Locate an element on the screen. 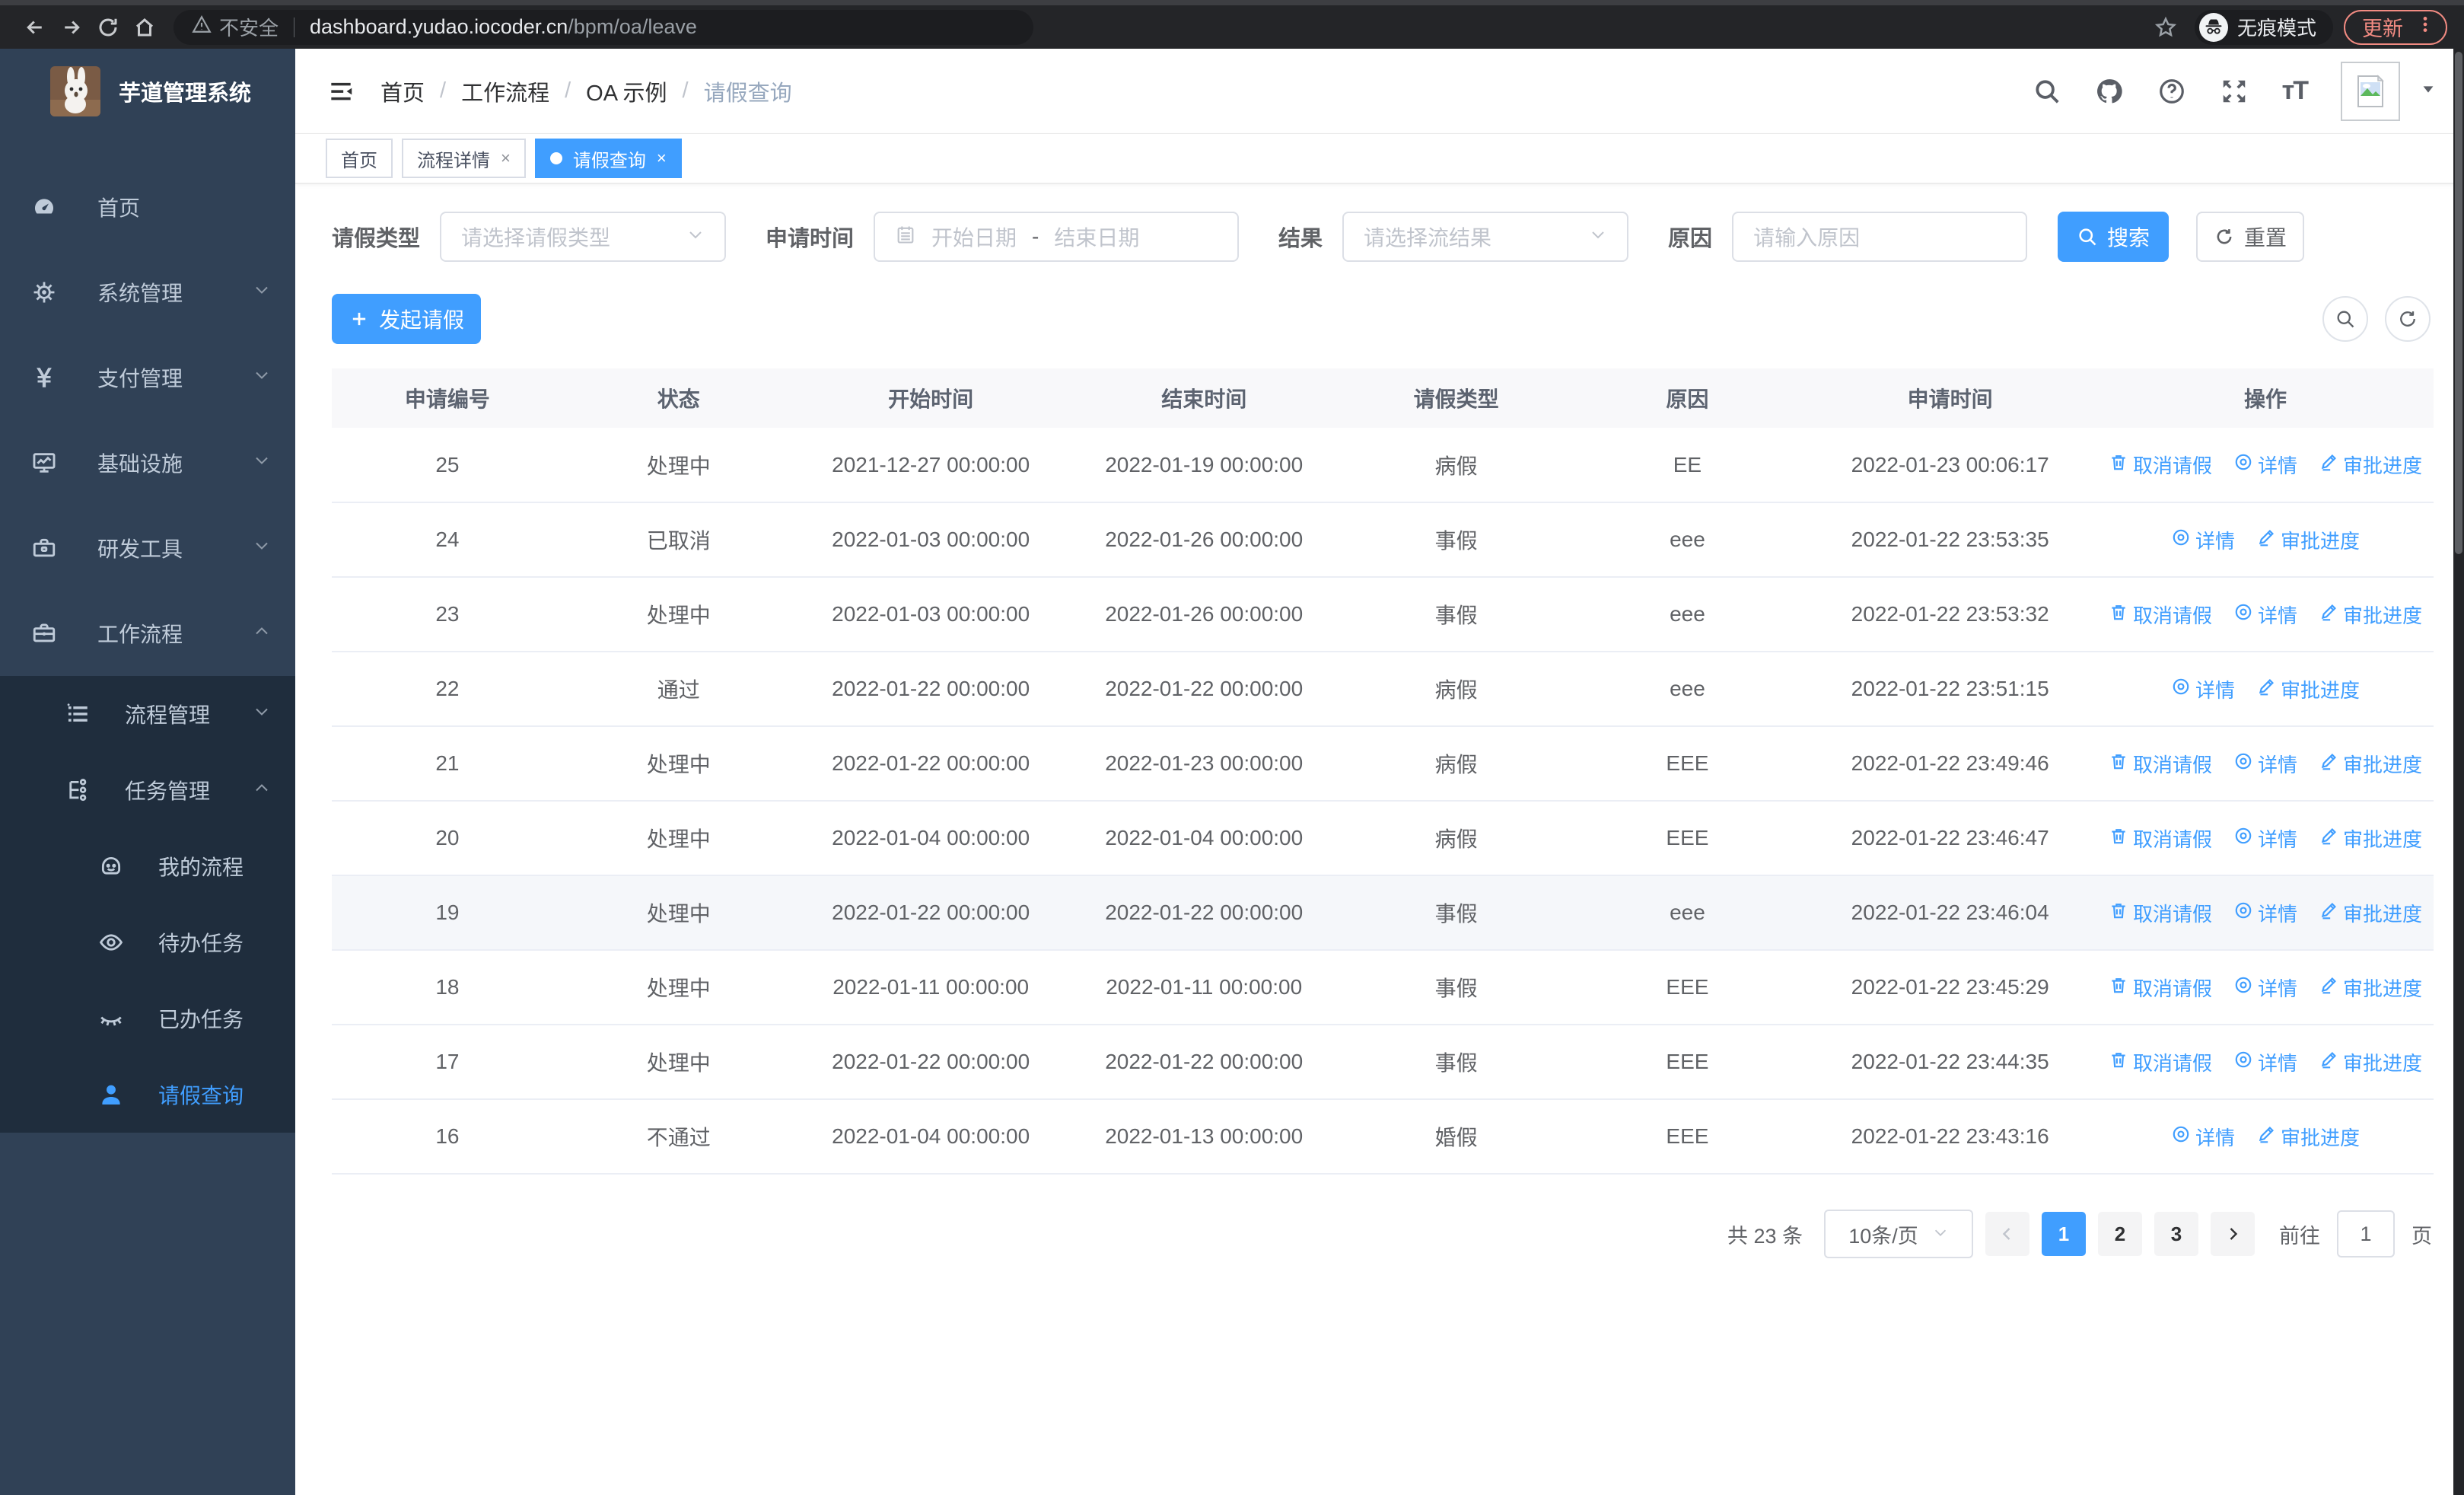 This screenshot has height=1495, width=2464. browser-forward-button is located at coordinates (71, 28).